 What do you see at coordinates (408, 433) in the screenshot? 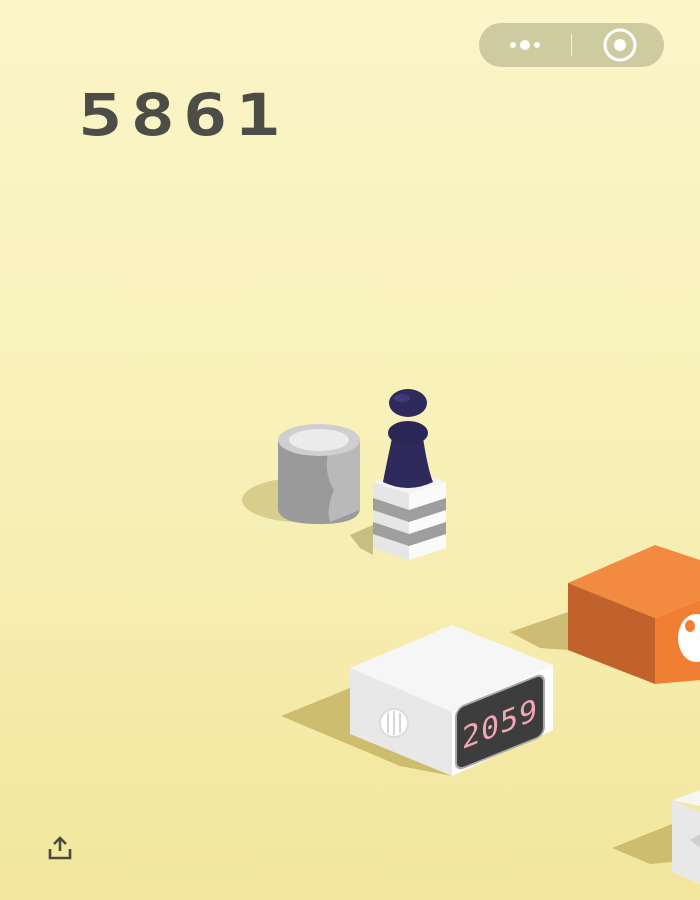
I see `player-shoulder` at bounding box center [408, 433].